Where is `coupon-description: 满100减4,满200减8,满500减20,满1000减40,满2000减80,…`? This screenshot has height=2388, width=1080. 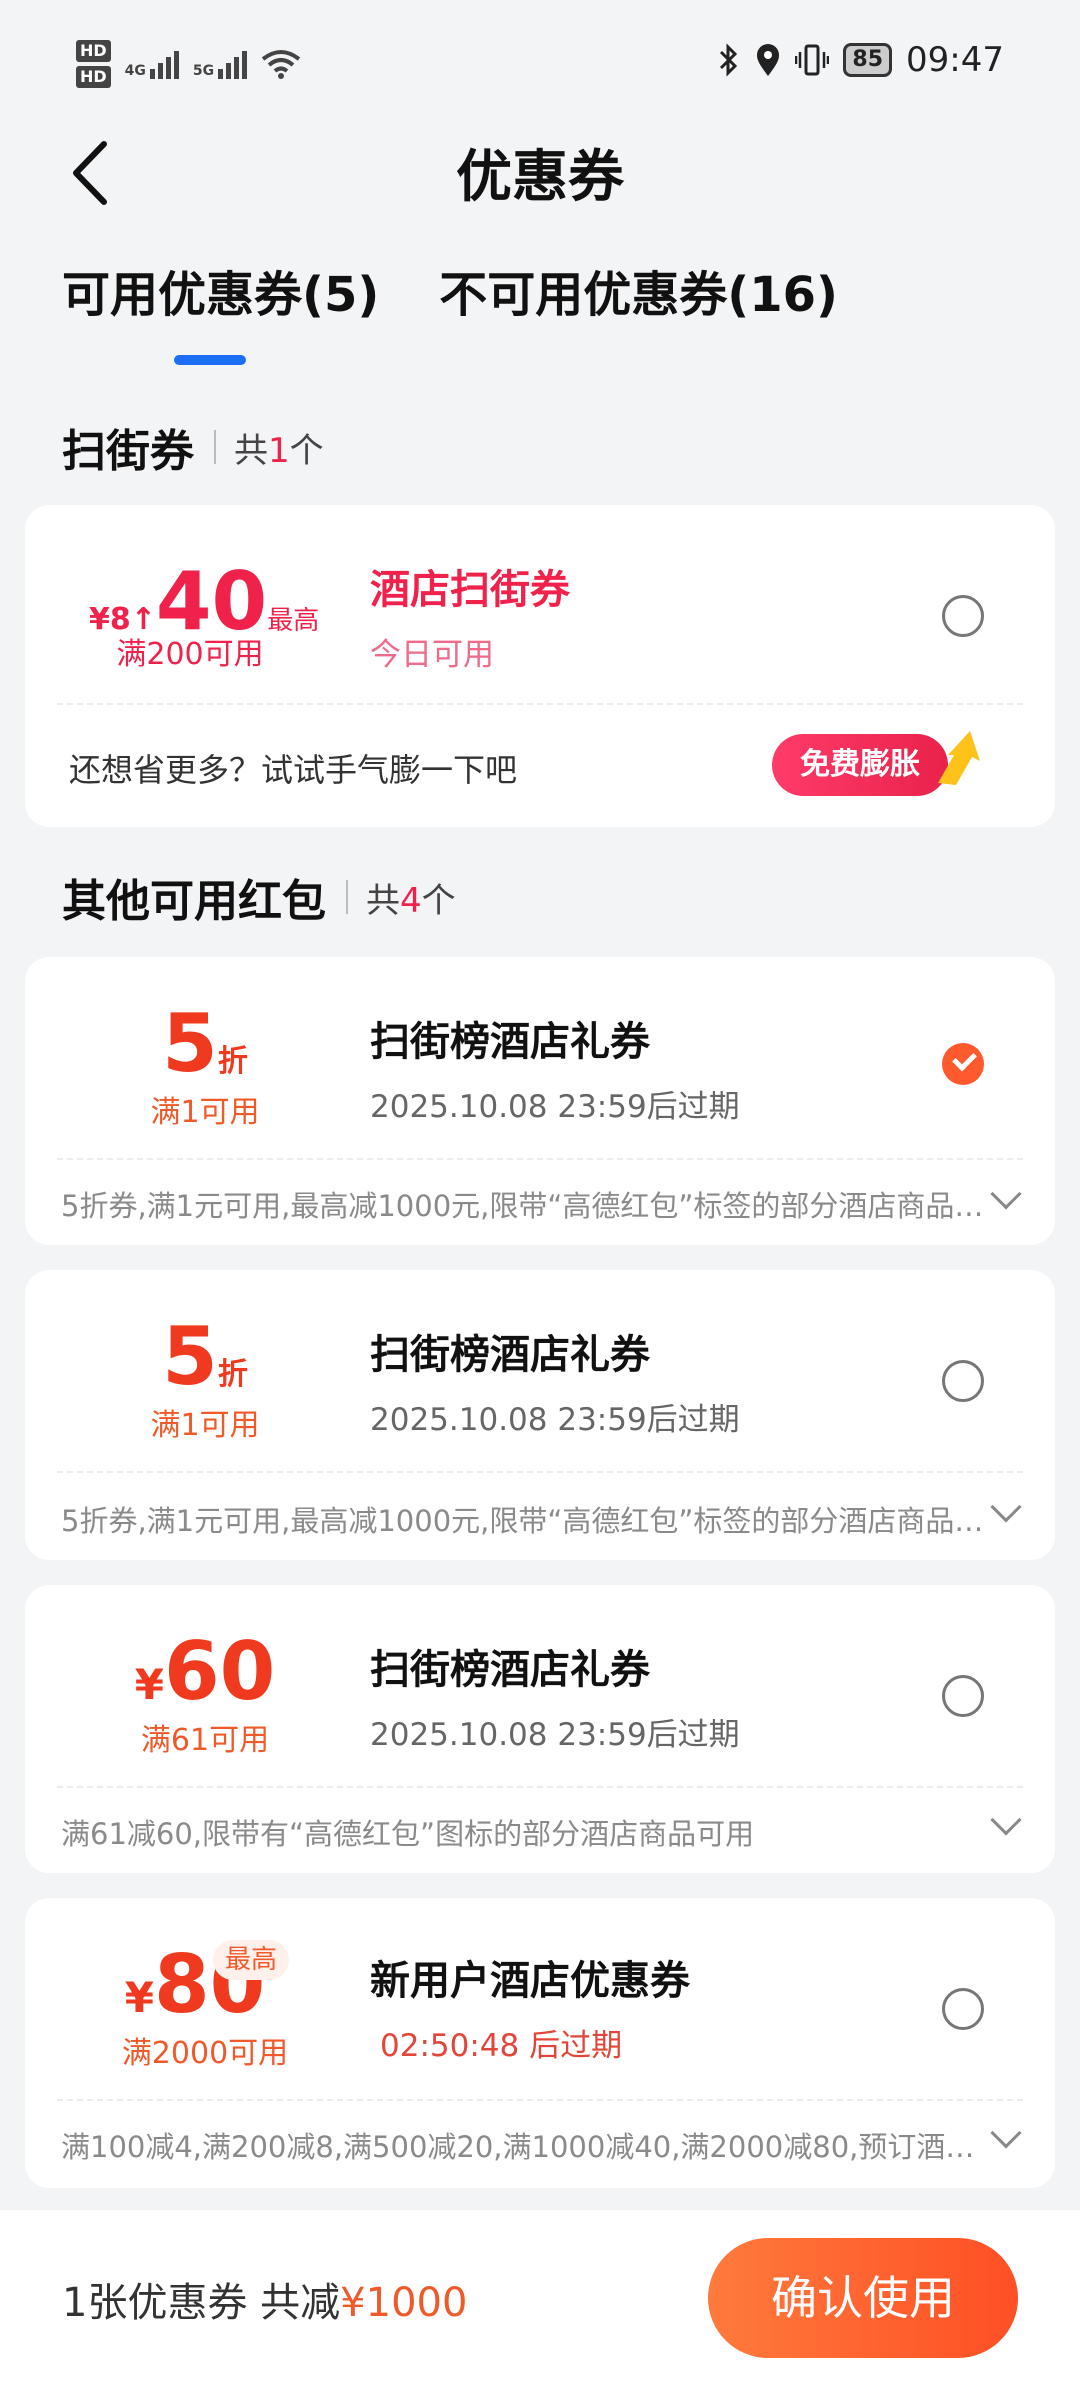 coupon-description: 满100减4,满200减8,满500减20,满1000减40,满2000减80,… is located at coordinates (531, 2147).